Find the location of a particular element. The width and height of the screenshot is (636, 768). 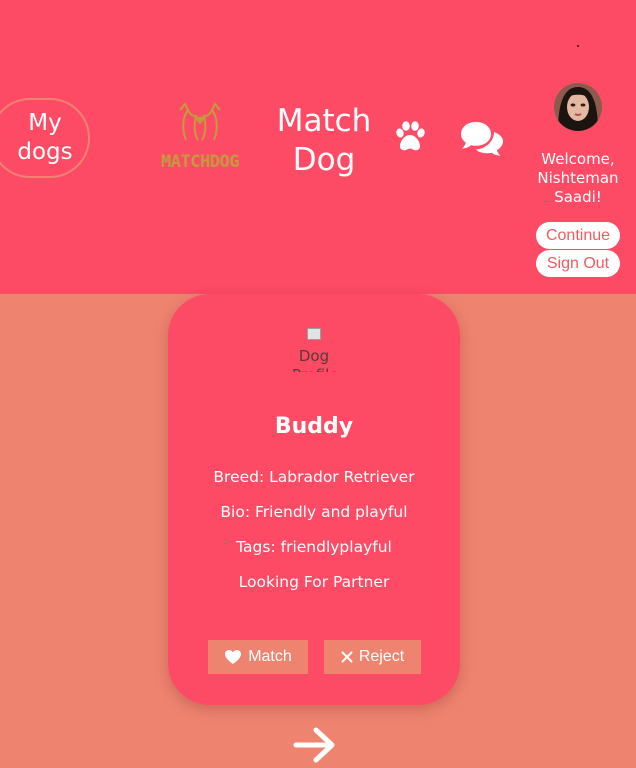

reject-button: Reject is located at coordinates (372, 657).